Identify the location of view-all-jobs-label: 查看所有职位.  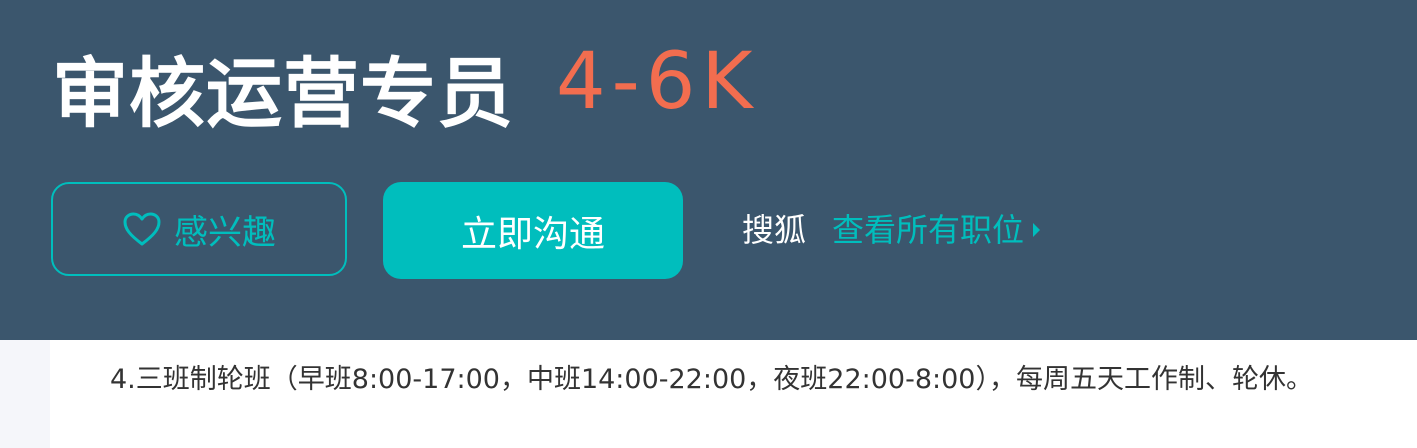
(928, 230).